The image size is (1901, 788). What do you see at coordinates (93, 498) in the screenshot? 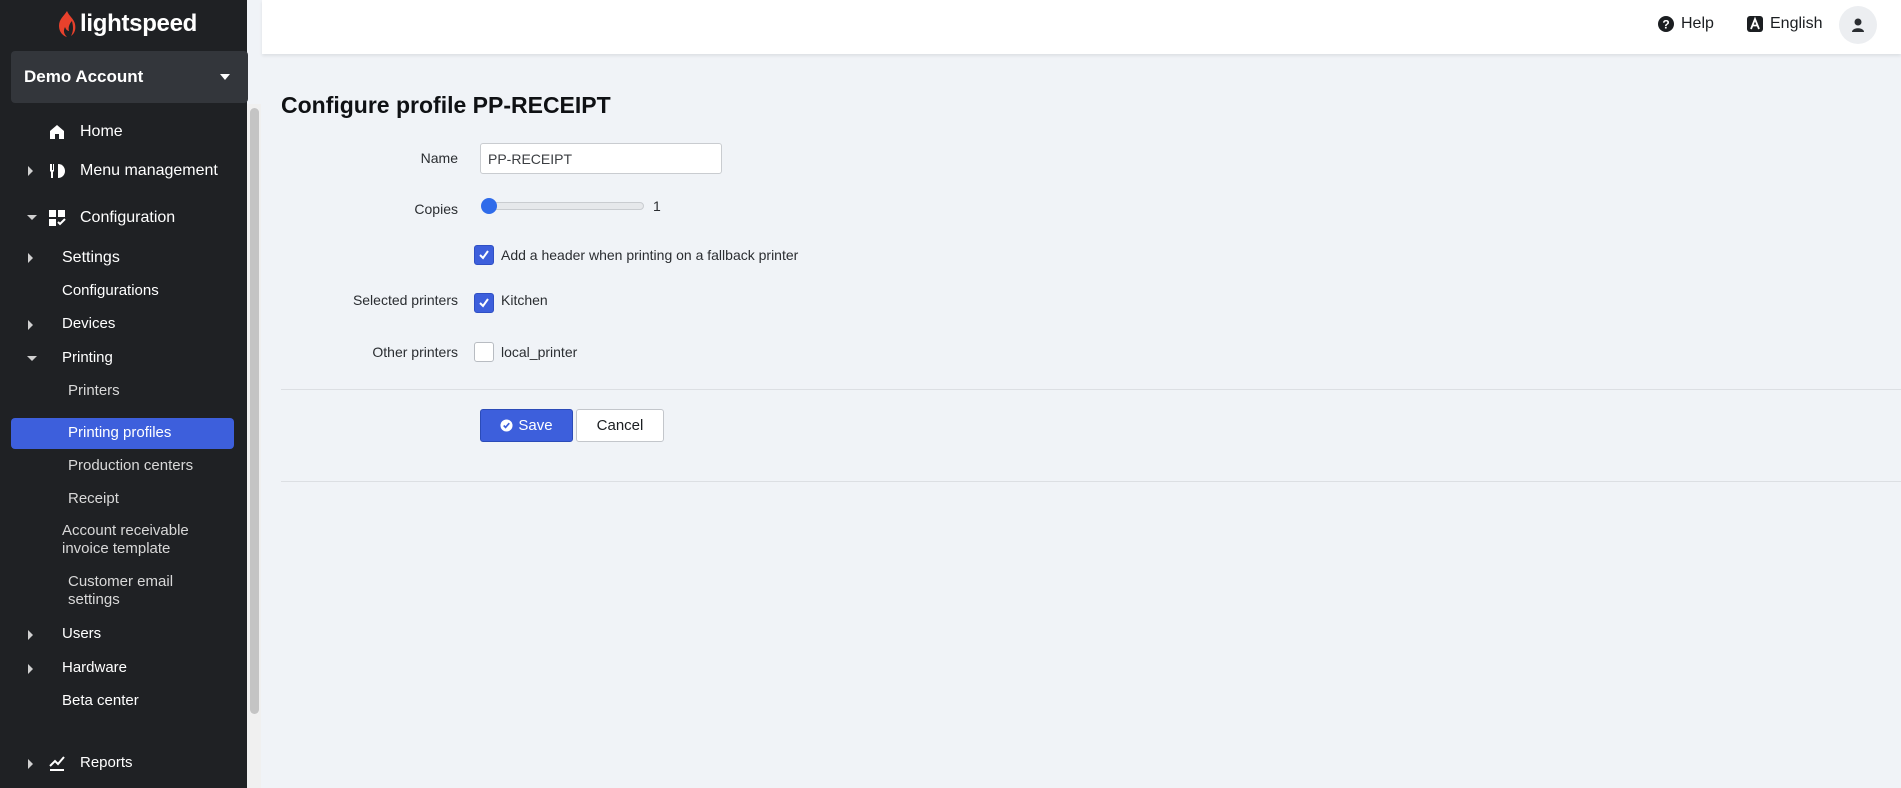
I see `sidebar-item-label: Receipt` at bounding box center [93, 498].